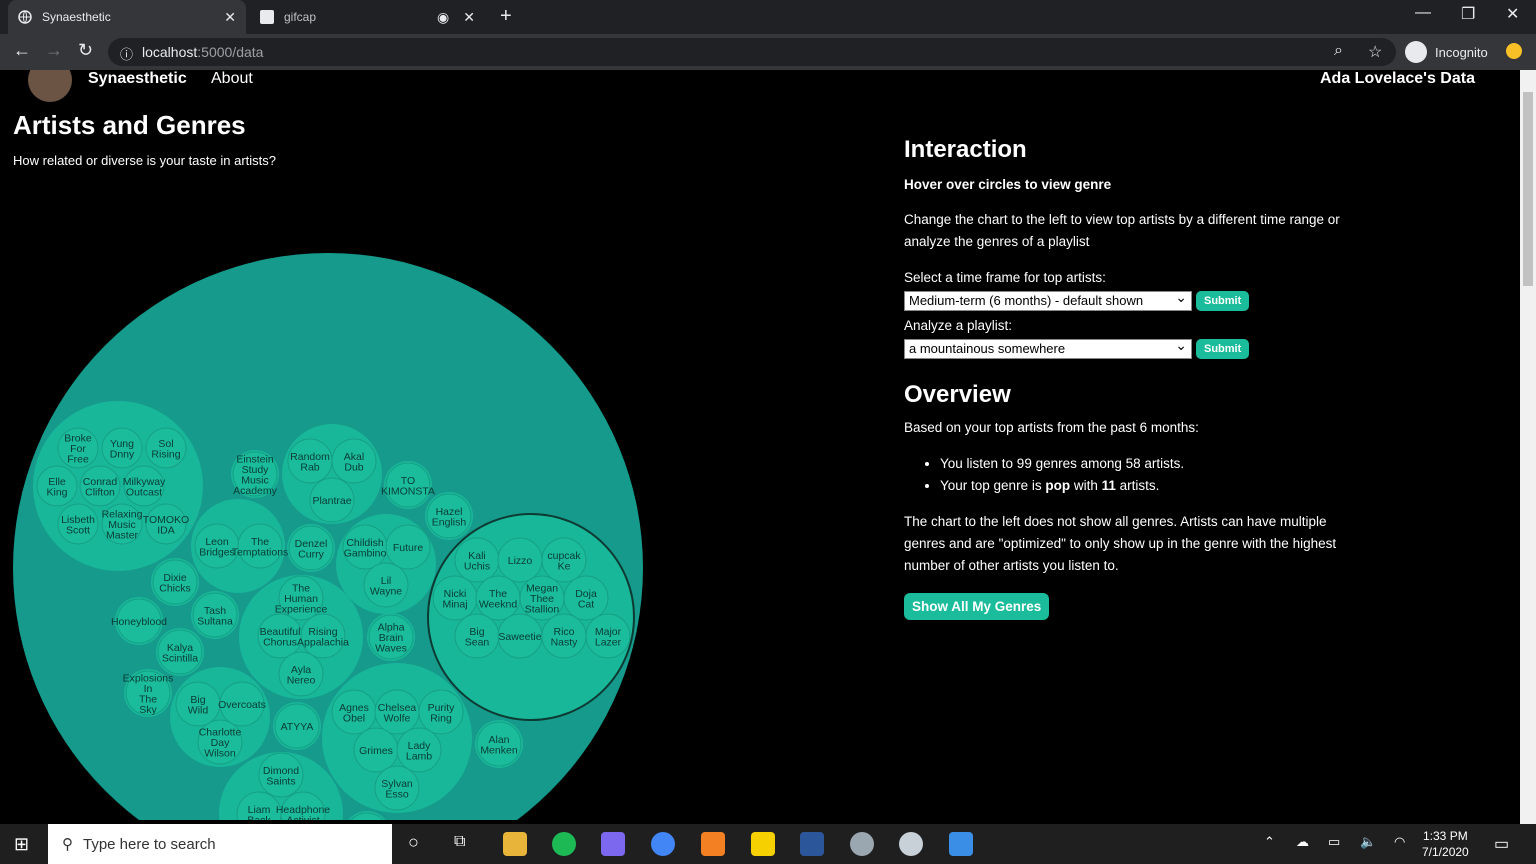  What do you see at coordinates (586, 599) in the screenshot?
I see `artist-label: Doja Cat` at bounding box center [586, 599].